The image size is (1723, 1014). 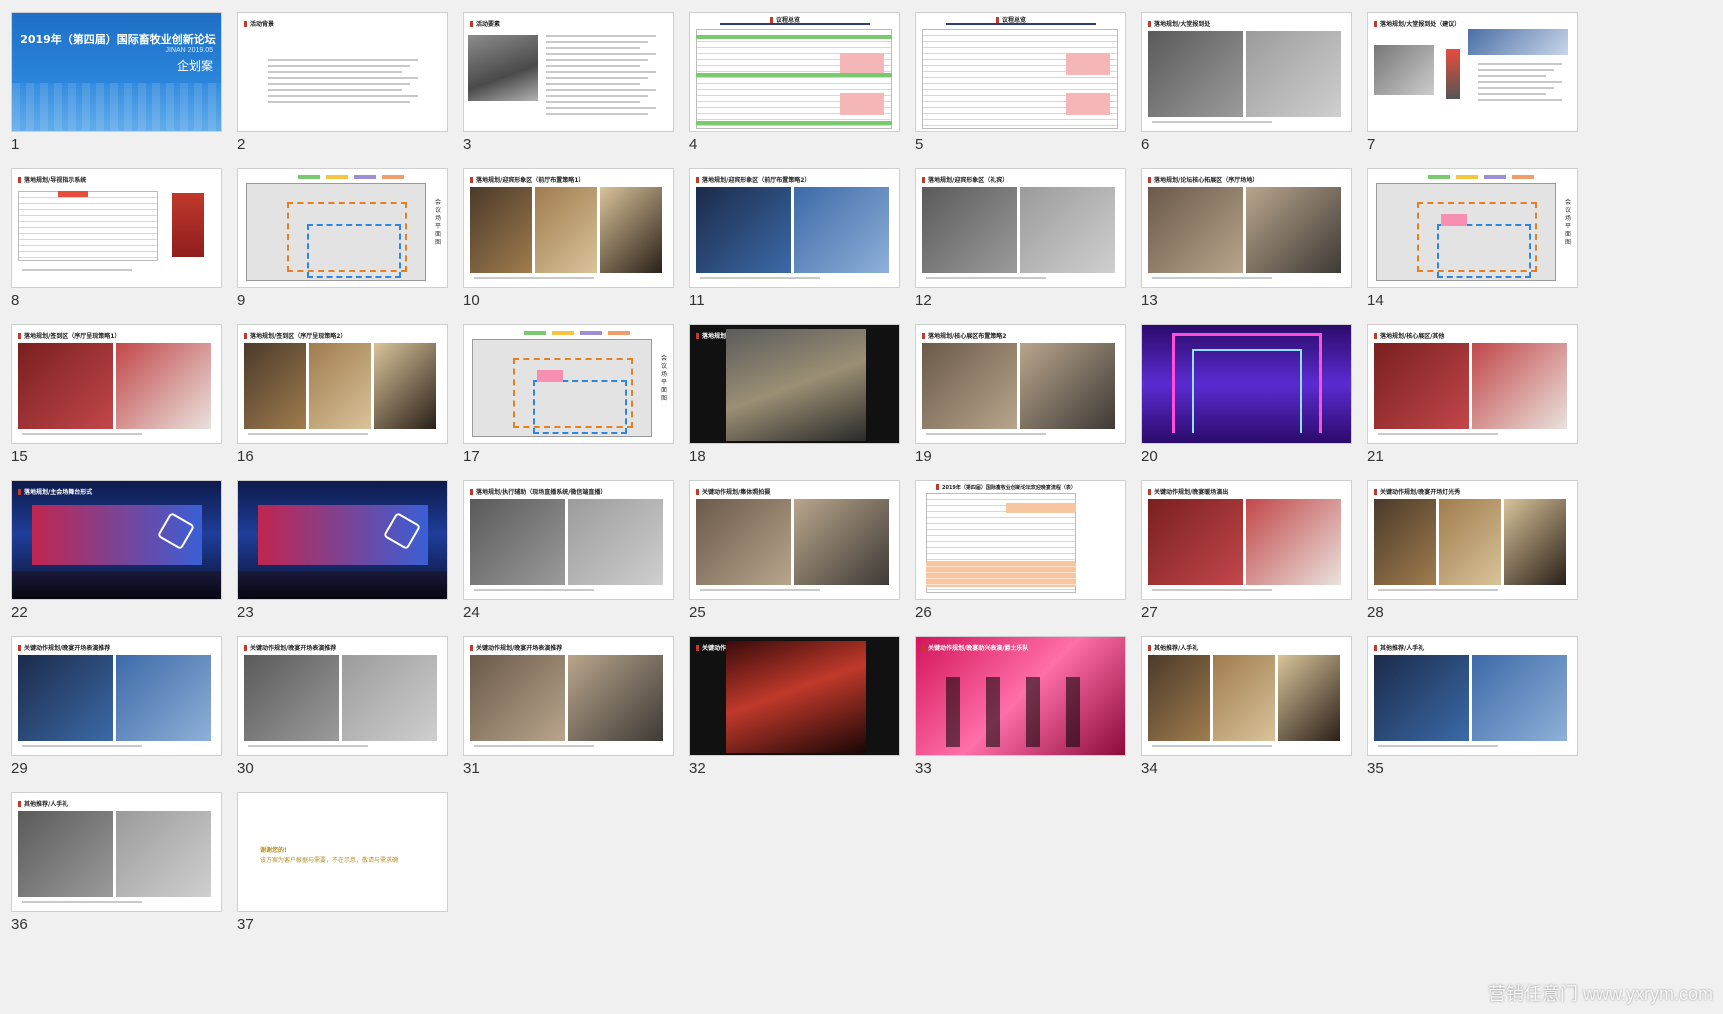 I want to click on slide-thumbnail: 落地规划/签到区（序厅呈现策略2） 16, so click(x=342, y=401).